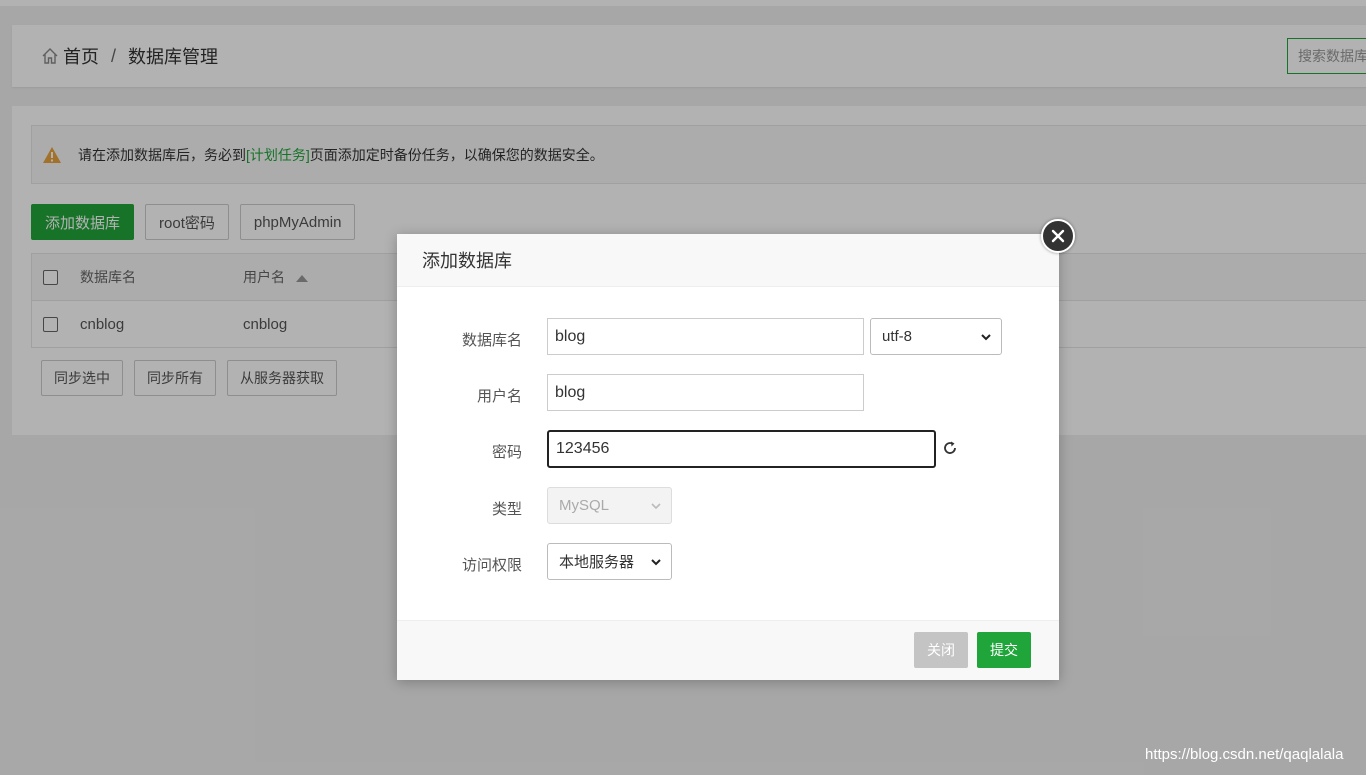 Image resolution: width=1366 pixels, height=775 pixels. I want to click on dialog-close-button, so click(1058, 236).